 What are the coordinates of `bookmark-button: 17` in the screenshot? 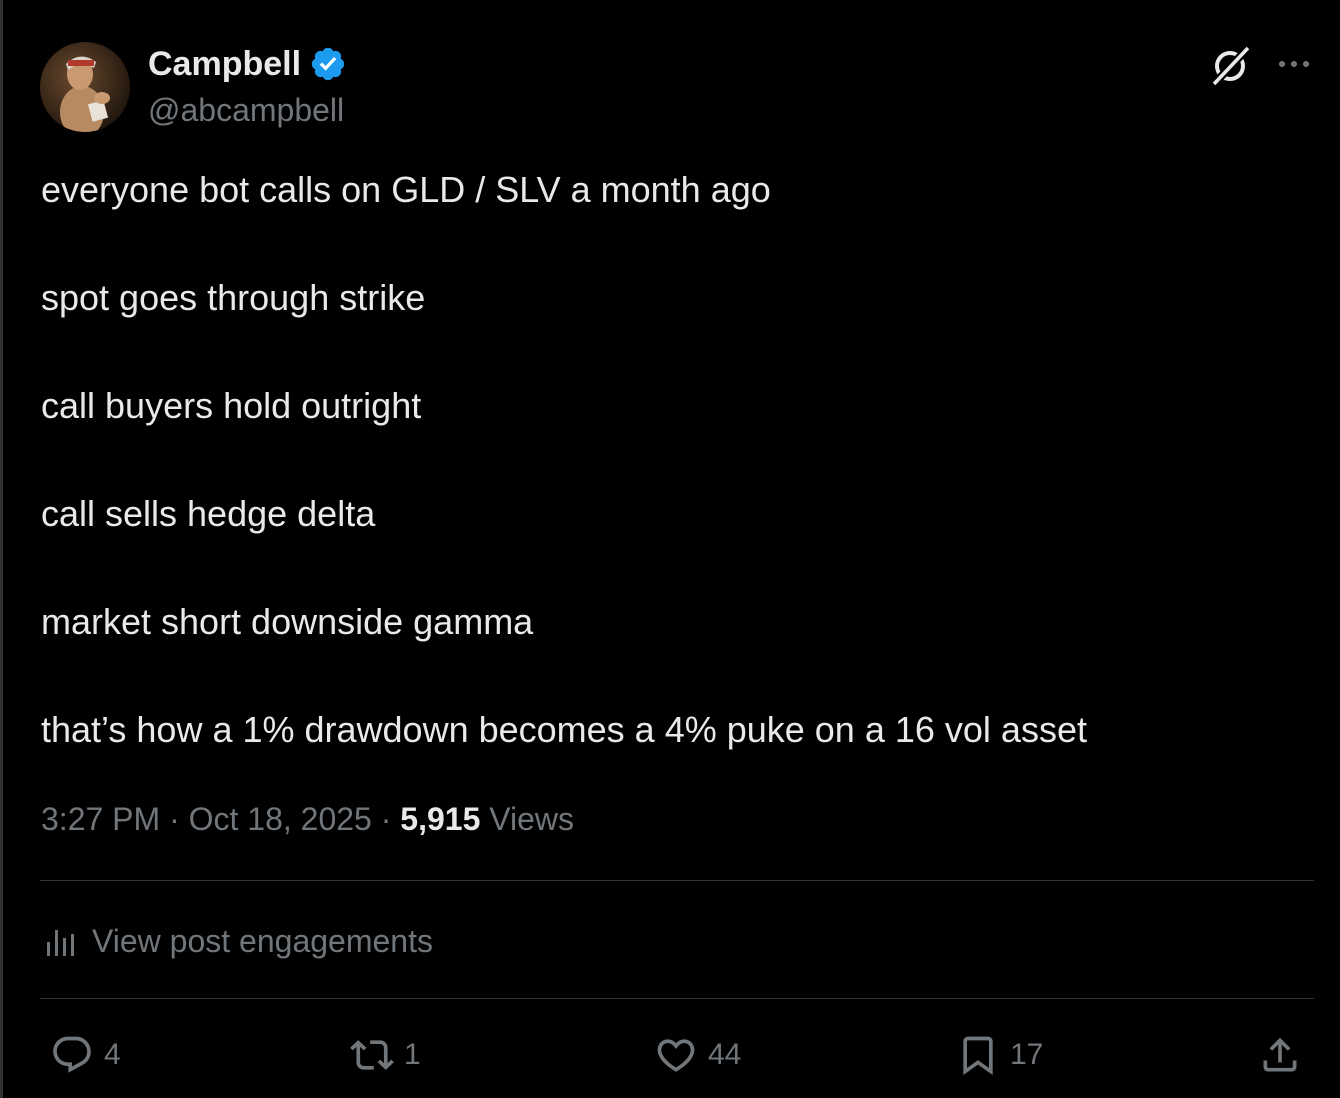 It's located at (999, 1055).